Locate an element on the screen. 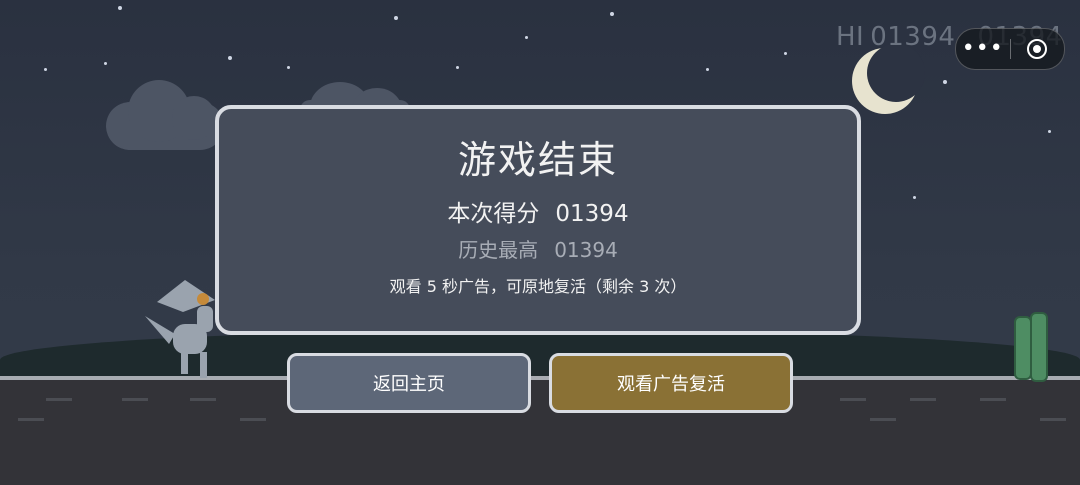 This screenshot has height=485, width=1080. hi-label: HI is located at coordinates (850, 37).